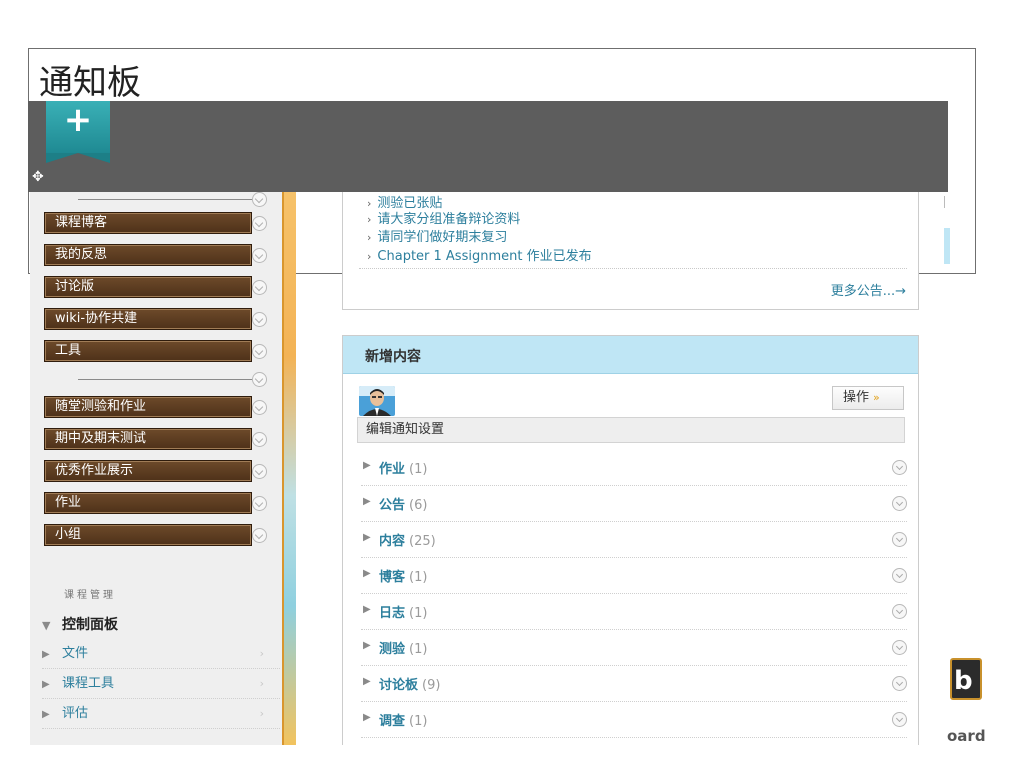 This screenshot has width=1024, height=768. I want to click on blackboard-logo-icon: b, so click(966, 679).